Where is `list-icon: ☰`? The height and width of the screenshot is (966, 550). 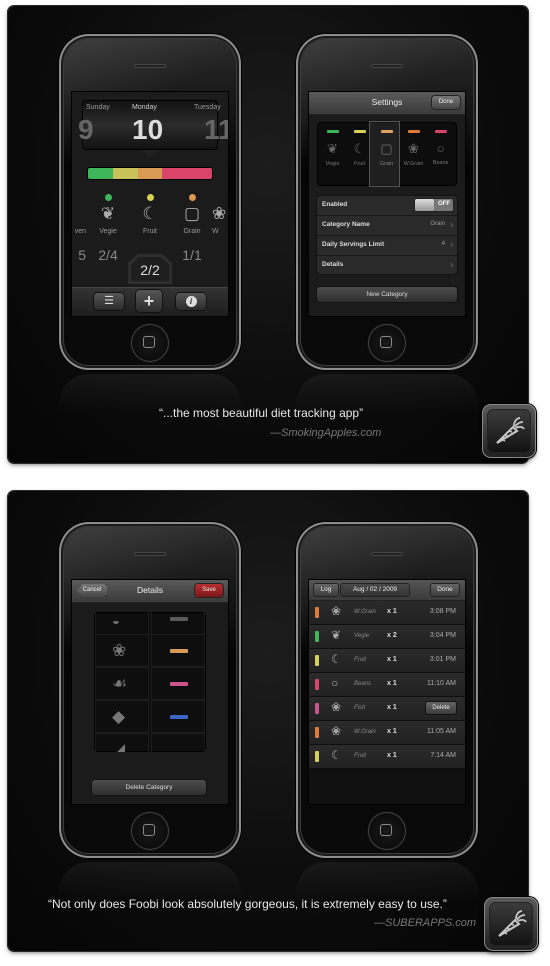 list-icon: ☰ is located at coordinates (109, 301).